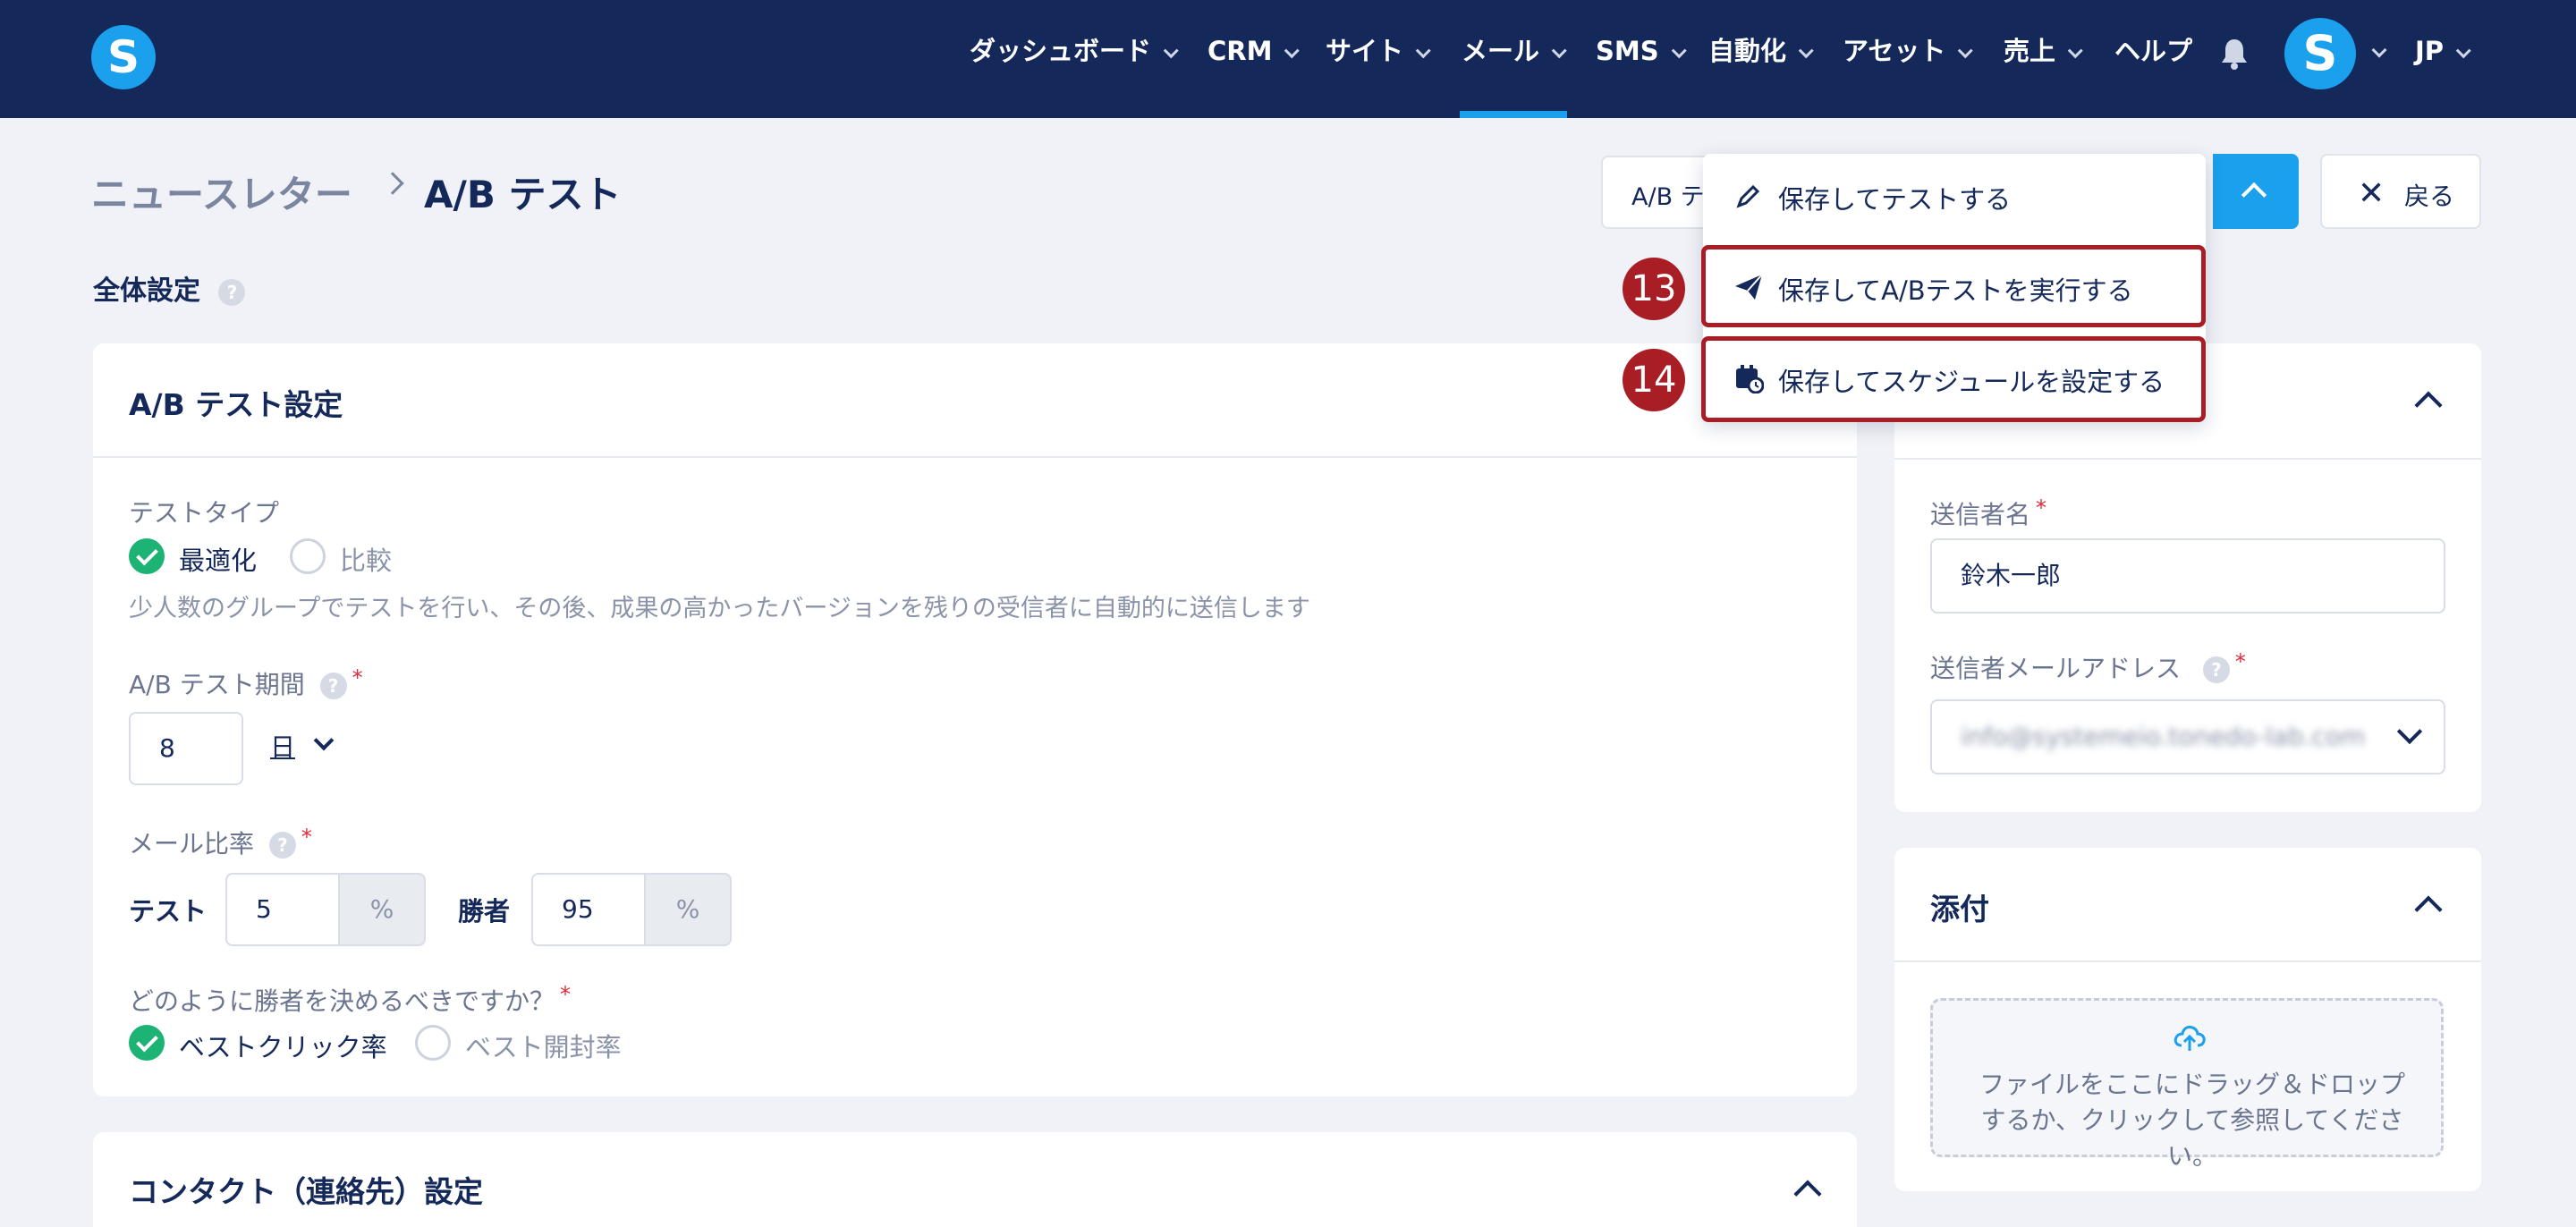 This screenshot has height=1227, width=2576. Describe the element at coordinates (484, 911) in the screenshot. I see `winner-ratio-label: 勝者` at that location.